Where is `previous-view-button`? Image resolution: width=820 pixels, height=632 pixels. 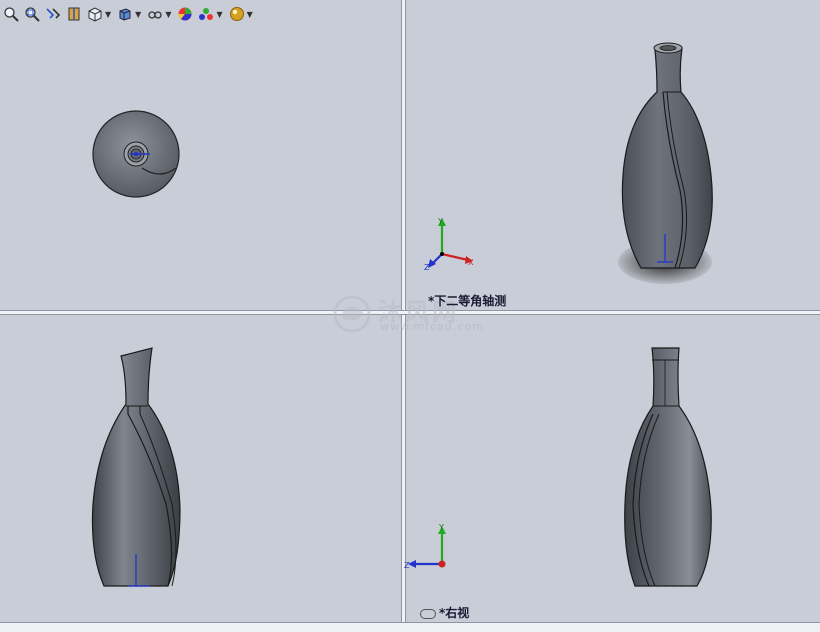 previous-view-button is located at coordinates (53, 14).